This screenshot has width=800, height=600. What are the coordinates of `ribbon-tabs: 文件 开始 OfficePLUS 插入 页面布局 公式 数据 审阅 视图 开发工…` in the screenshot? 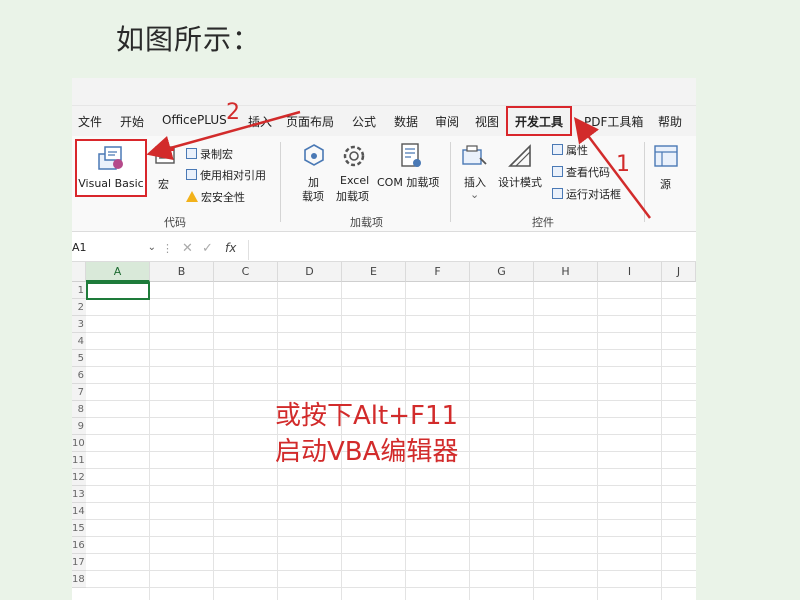 It's located at (384, 121).